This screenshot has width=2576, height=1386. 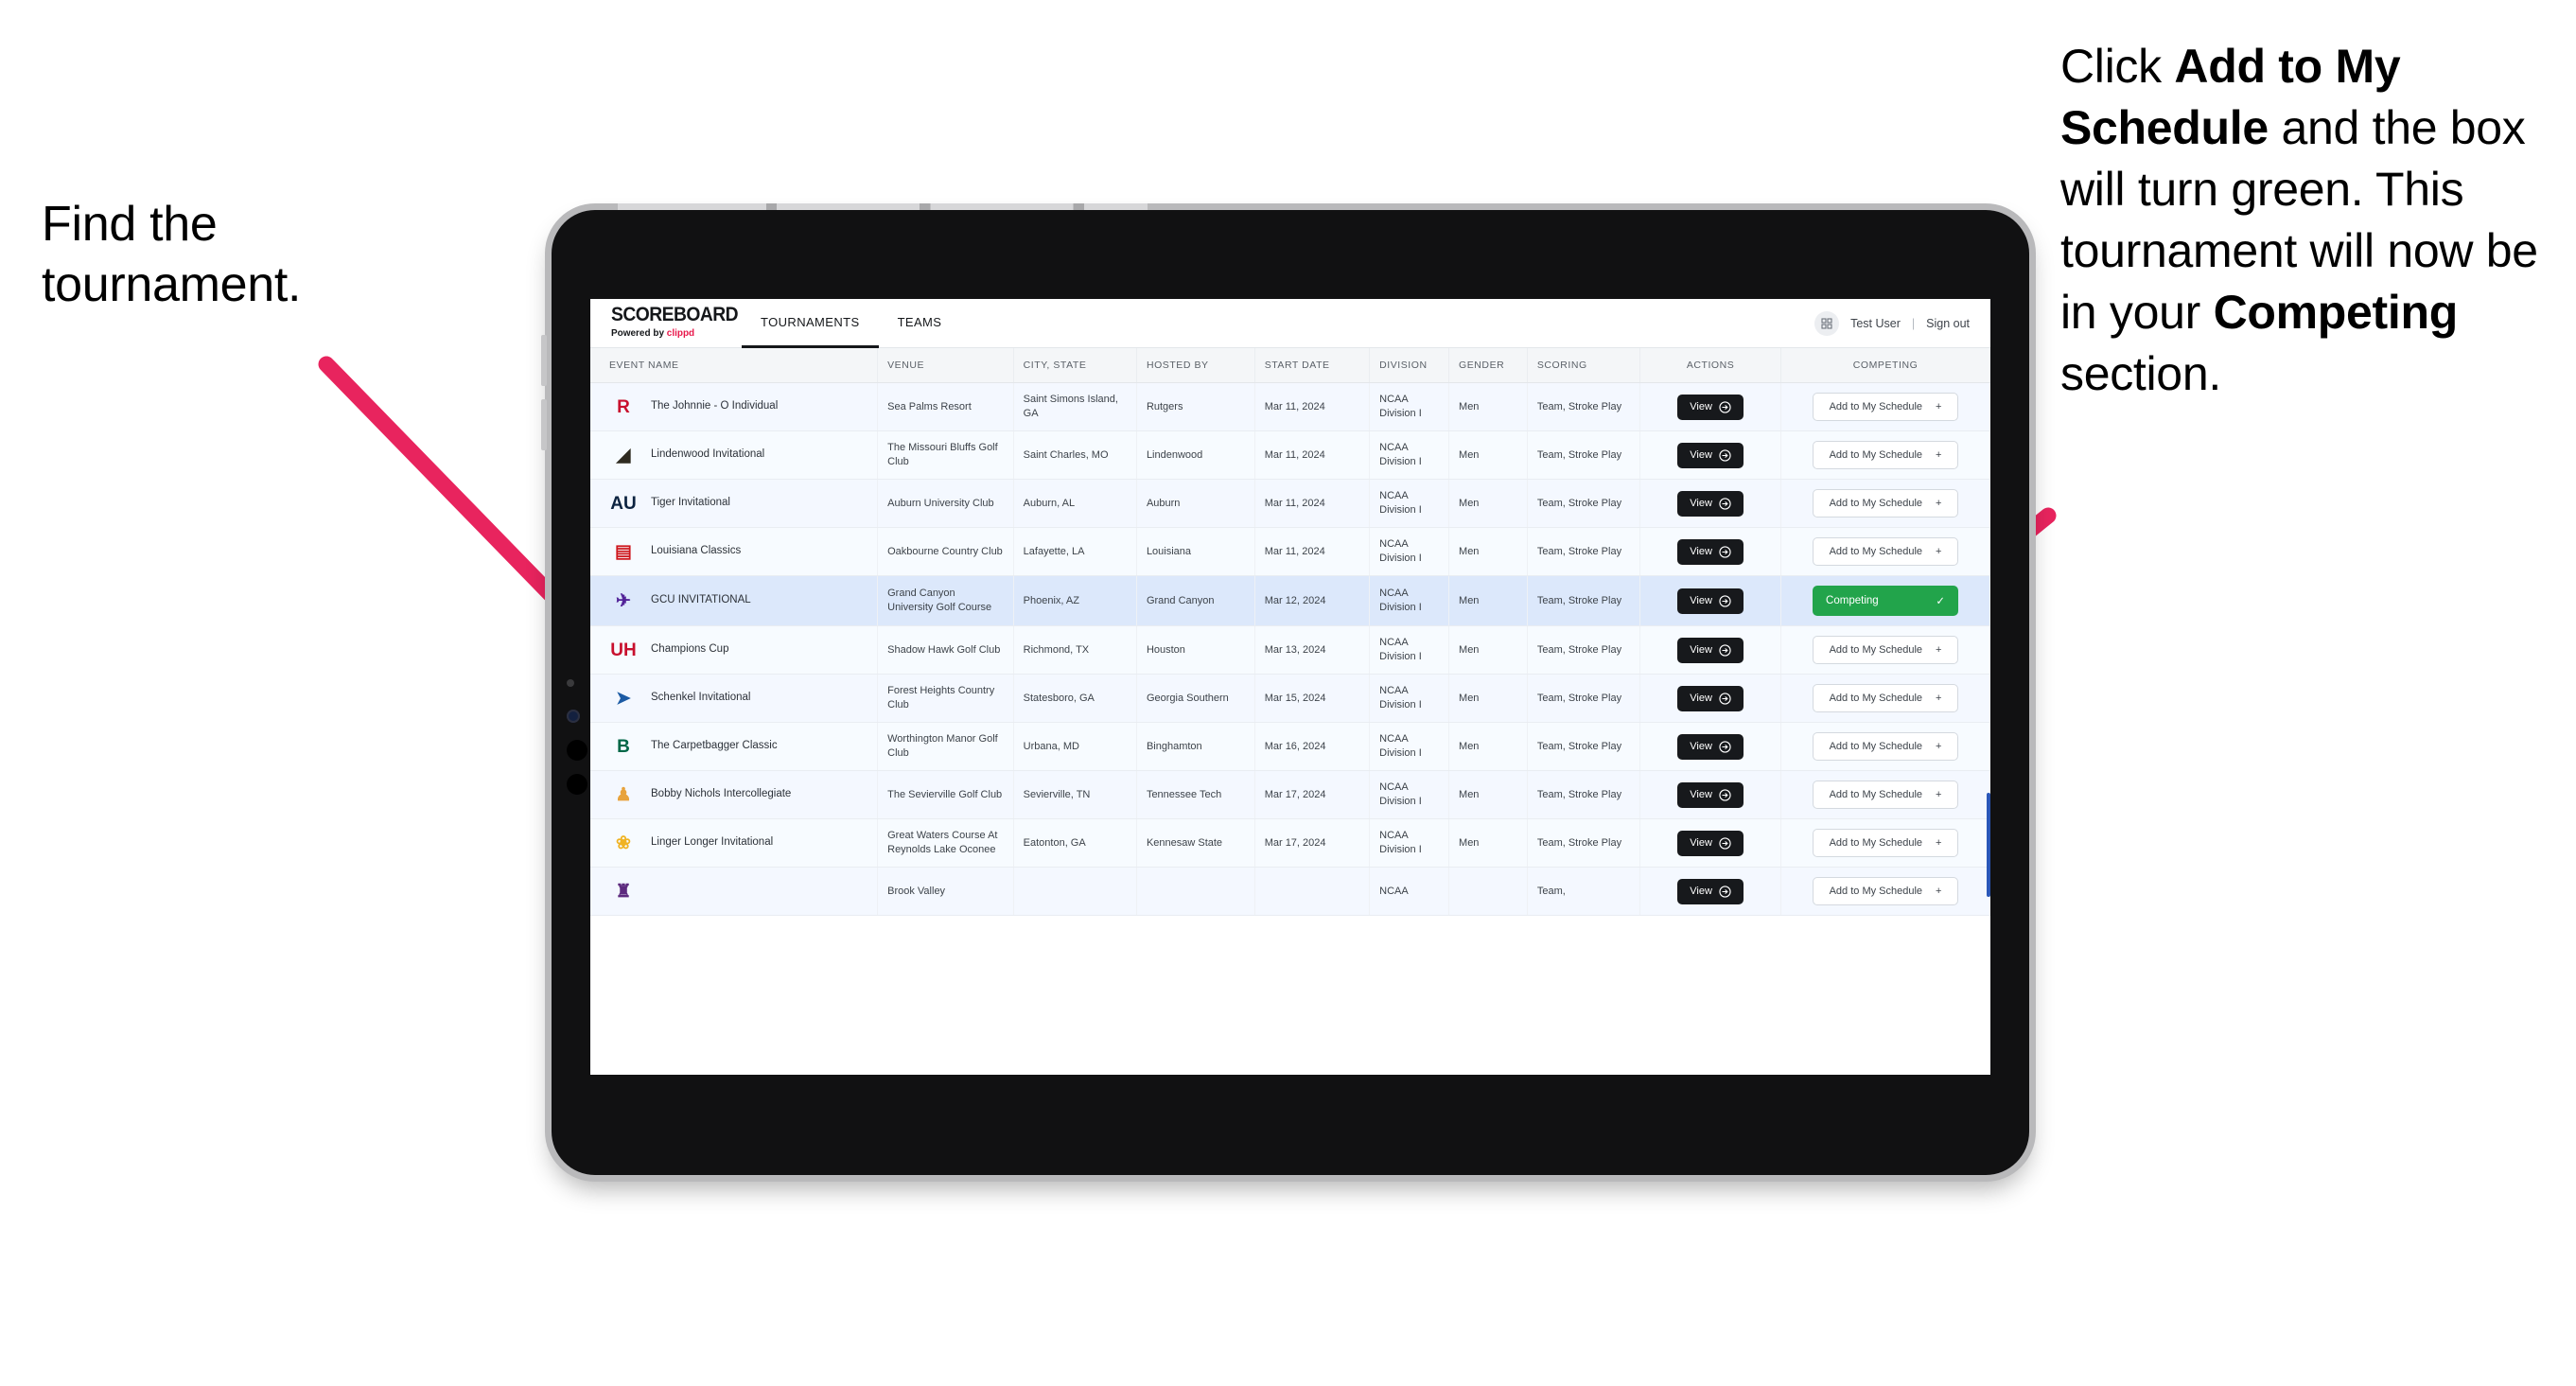 What do you see at coordinates (1584, 891) in the screenshot?
I see `cell-scoring: Team,` at bounding box center [1584, 891].